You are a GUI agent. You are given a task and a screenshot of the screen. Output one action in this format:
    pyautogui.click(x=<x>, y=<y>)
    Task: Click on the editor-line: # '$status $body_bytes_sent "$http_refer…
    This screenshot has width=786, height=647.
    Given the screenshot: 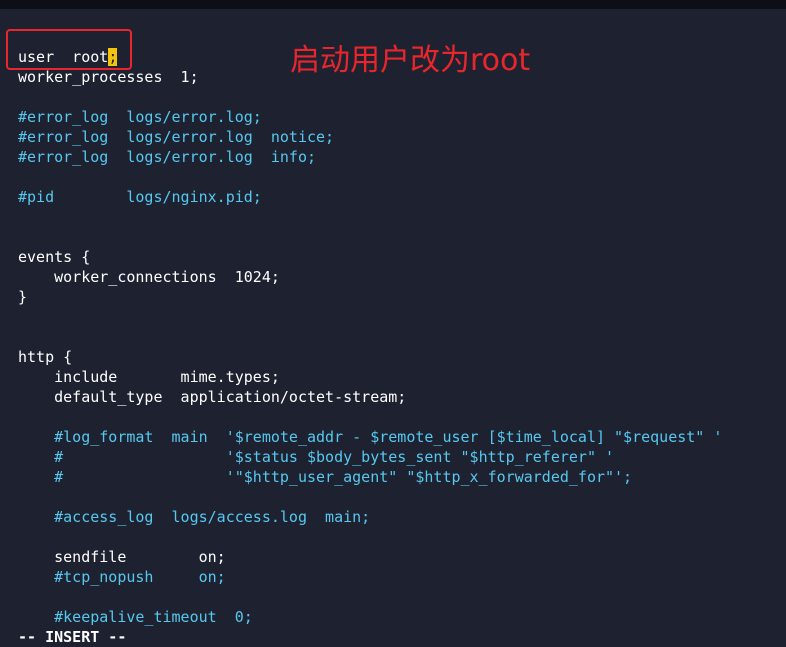 What is the action you would take?
    pyautogui.click(x=370, y=457)
    